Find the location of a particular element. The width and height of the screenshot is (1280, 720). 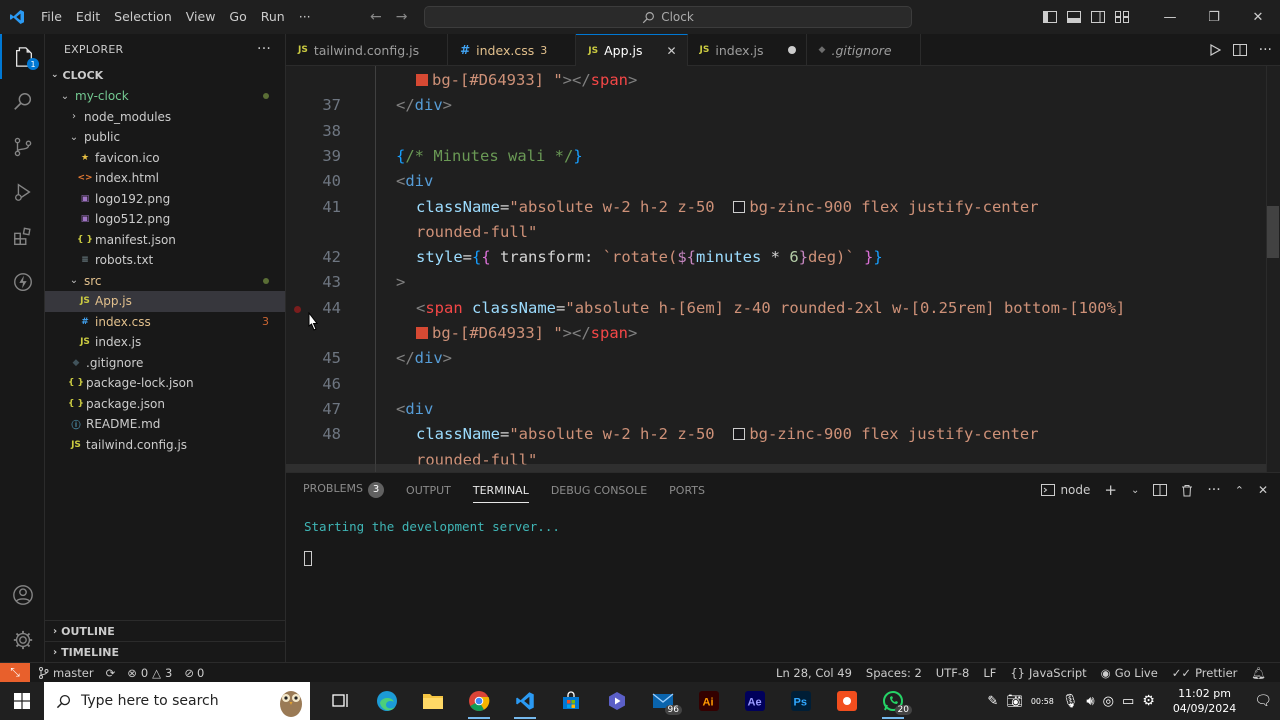

manage-activity is located at coordinates (22, 639).